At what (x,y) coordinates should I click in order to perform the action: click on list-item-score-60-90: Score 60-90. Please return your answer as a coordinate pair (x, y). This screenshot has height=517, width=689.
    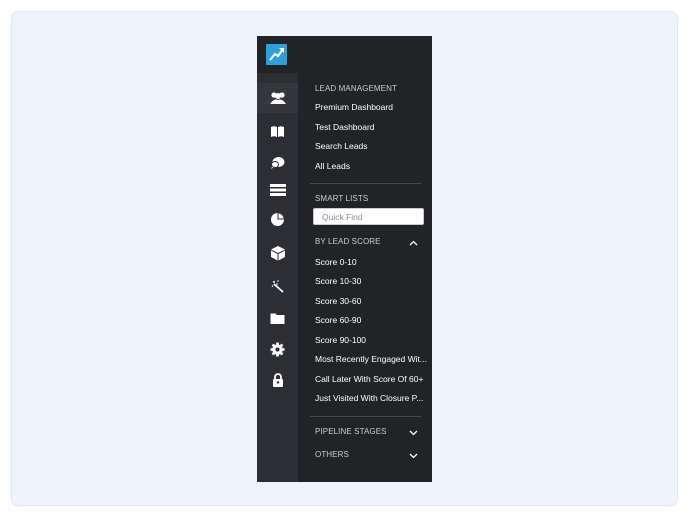
    Looking at the image, I should click on (338, 320).